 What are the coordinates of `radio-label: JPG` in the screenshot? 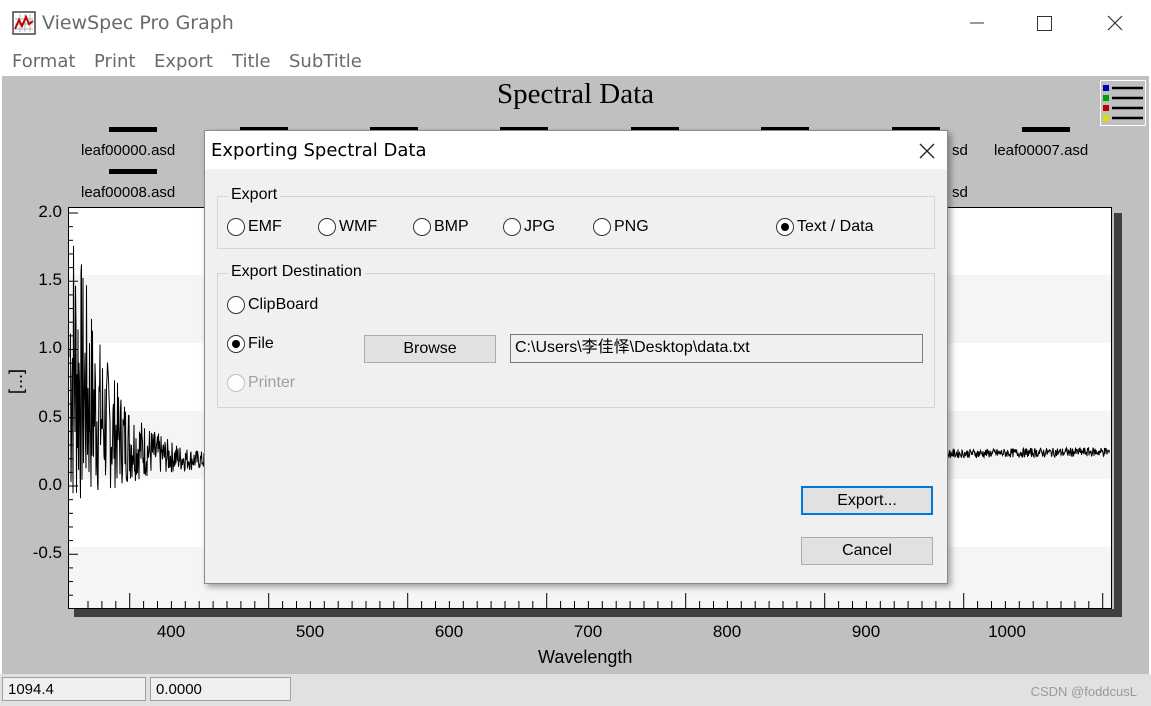 It's located at (540, 226).